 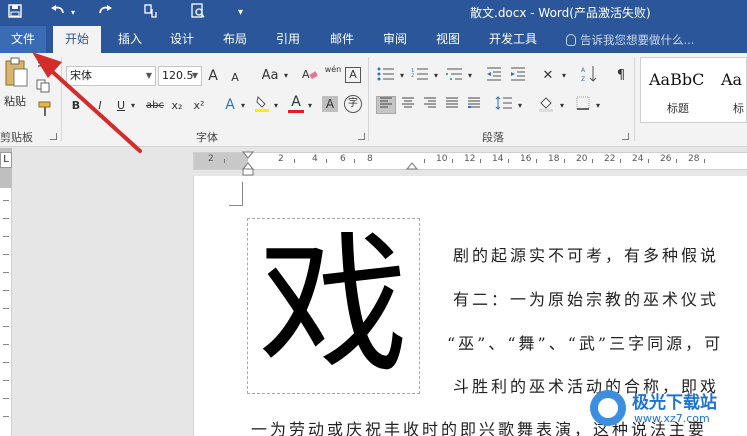 I want to click on font-launcher-icon, so click(x=361, y=136).